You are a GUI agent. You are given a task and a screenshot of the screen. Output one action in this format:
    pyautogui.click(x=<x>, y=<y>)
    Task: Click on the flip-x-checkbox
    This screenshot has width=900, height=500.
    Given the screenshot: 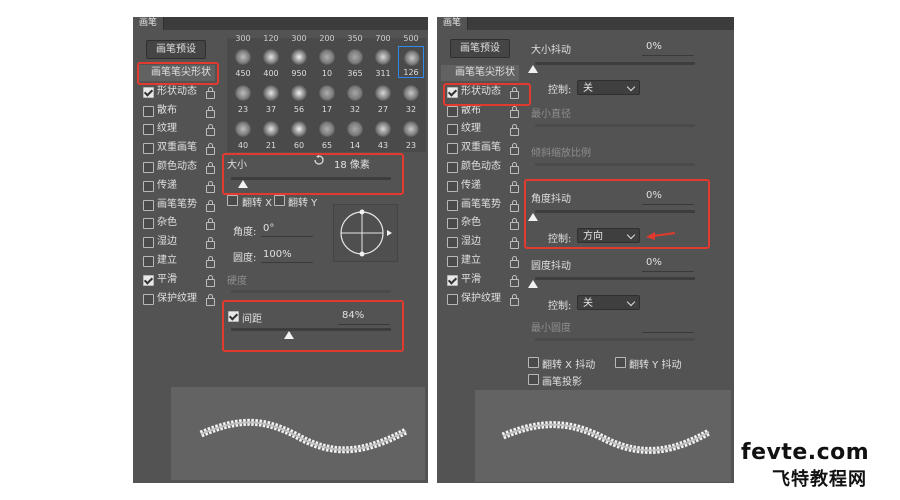 What is the action you would take?
    pyautogui.click(x=232, y=200)
    